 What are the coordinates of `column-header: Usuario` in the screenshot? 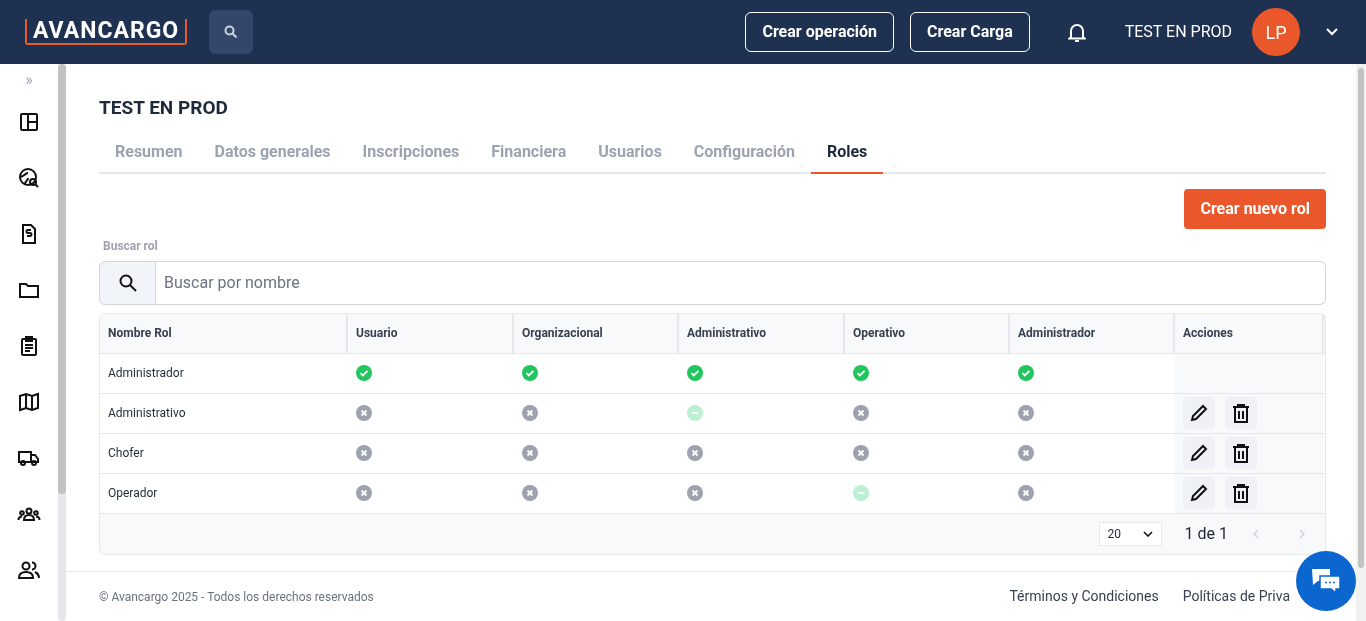 It's located at (431, 333).